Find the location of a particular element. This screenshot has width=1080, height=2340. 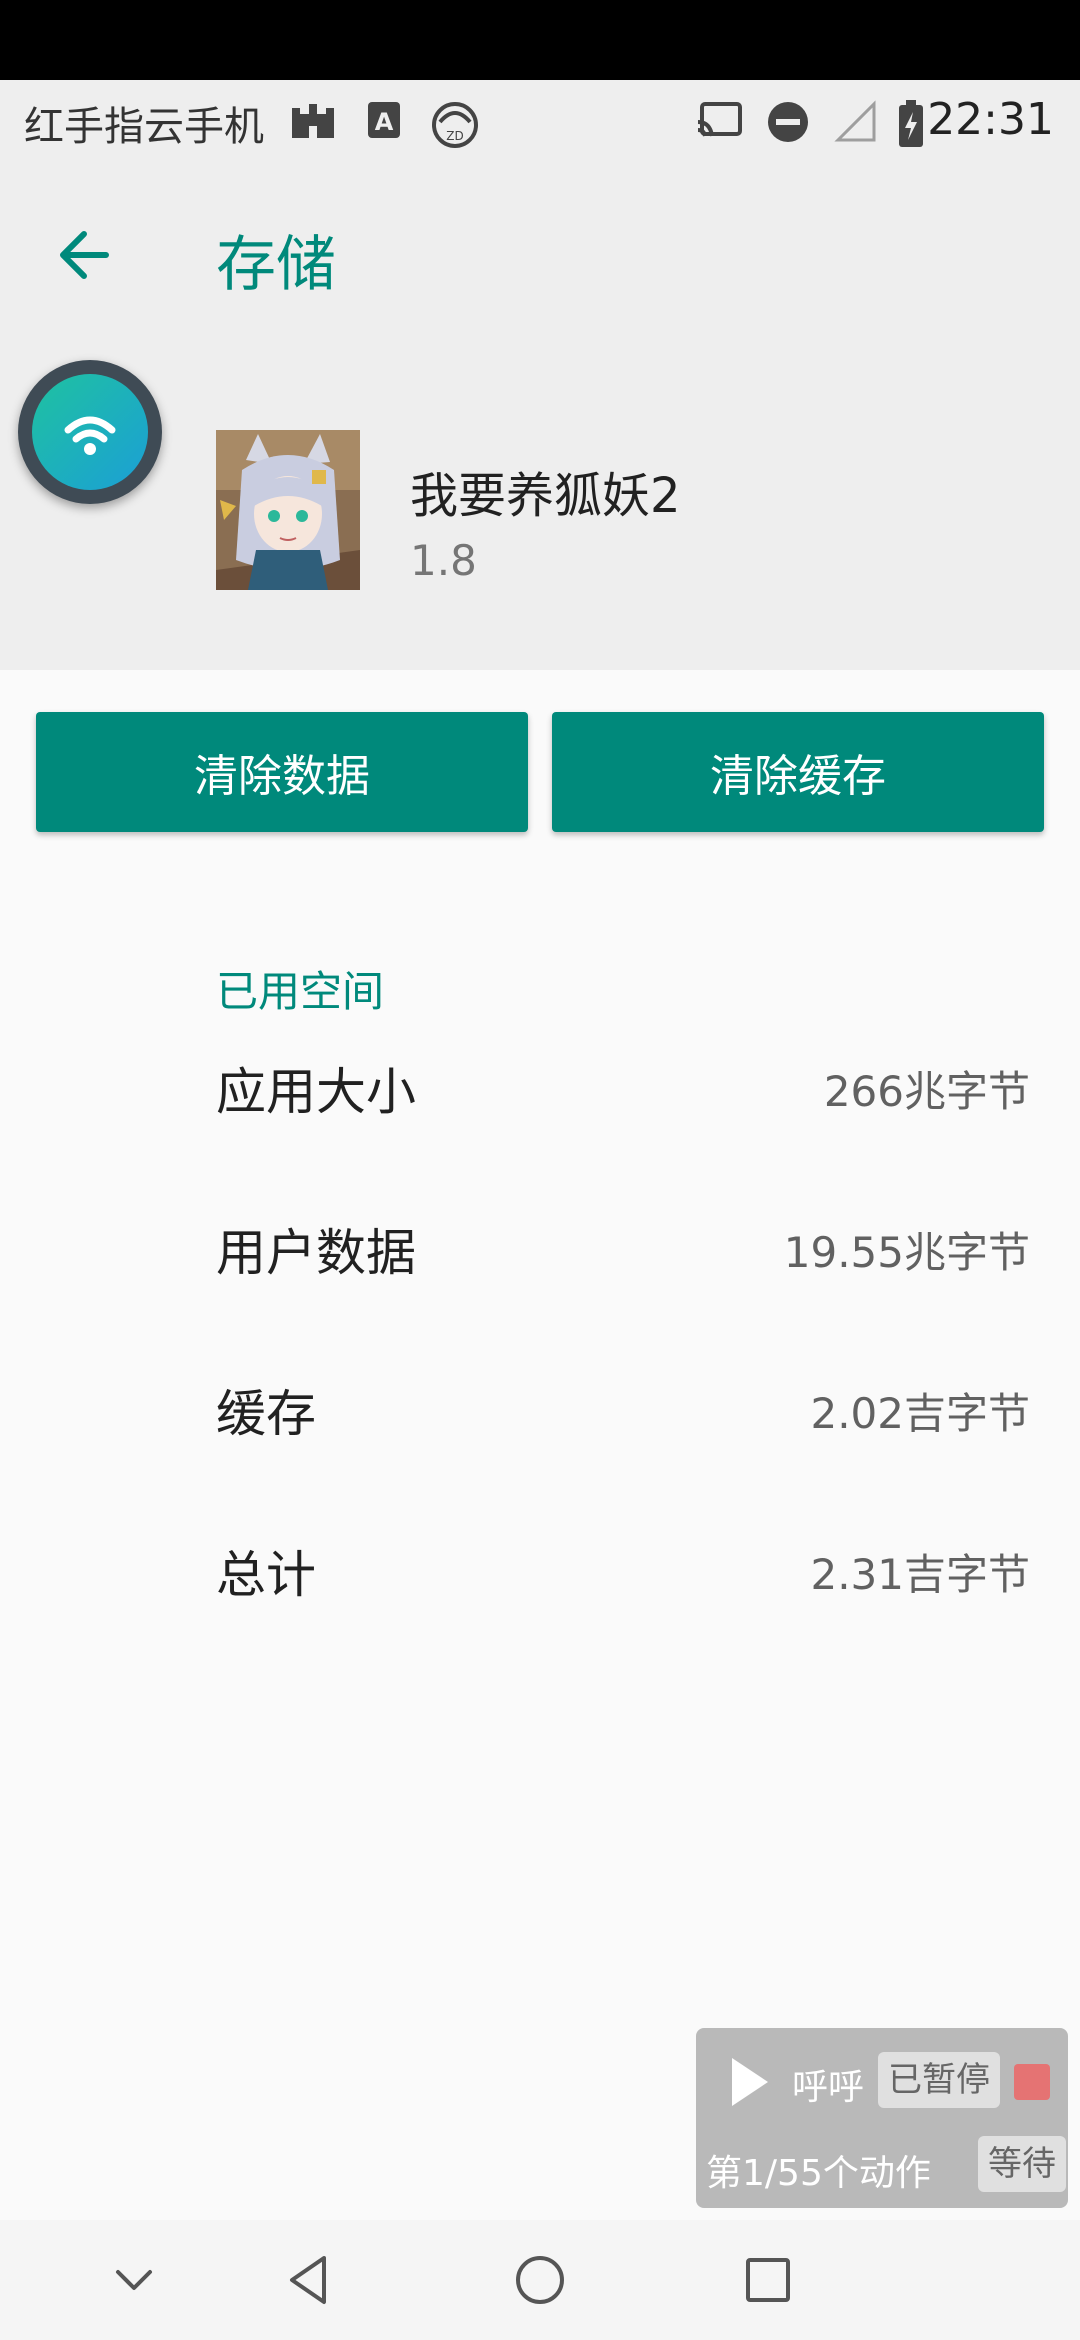

signal-icon is located at coordinates (855, 121).